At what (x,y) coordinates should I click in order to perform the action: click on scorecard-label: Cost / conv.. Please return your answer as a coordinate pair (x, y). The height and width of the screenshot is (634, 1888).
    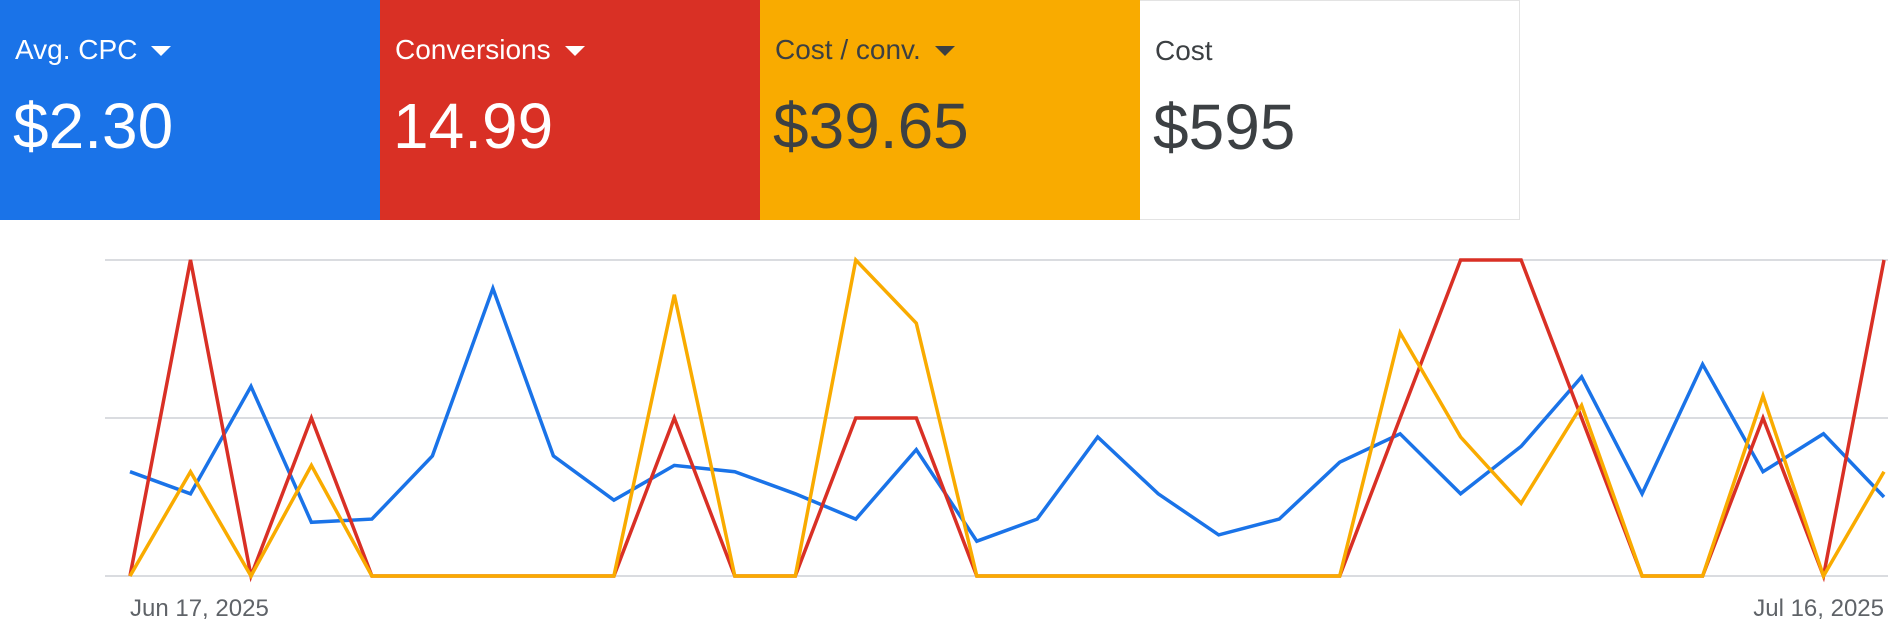
    Looking at the image, I should click on (865, 50).